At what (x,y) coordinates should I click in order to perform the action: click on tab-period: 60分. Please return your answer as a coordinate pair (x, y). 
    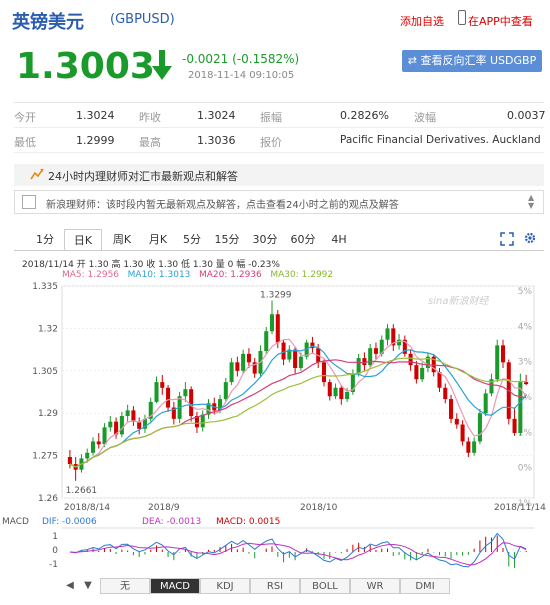
    Looking at the image, I should click on (303, 240).